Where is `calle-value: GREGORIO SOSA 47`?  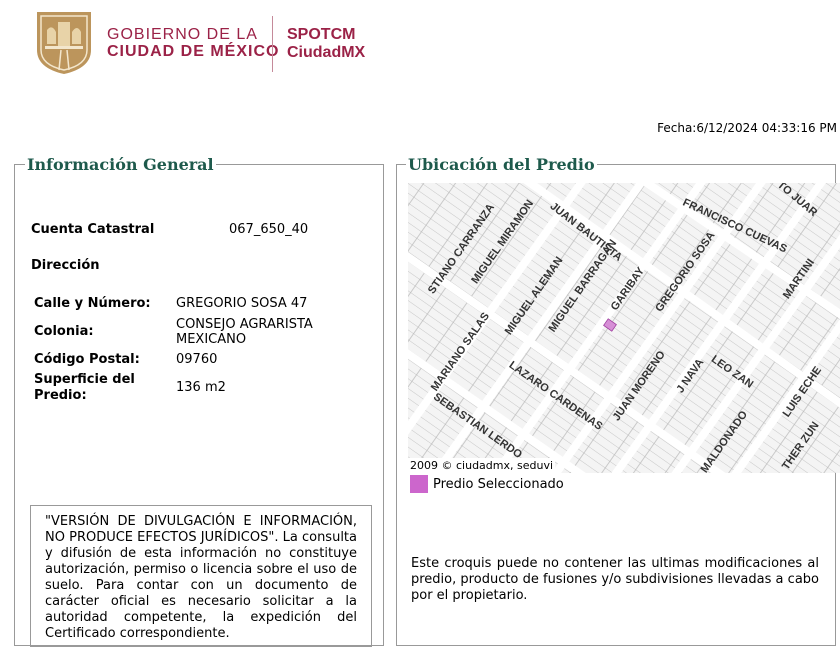
calle-value: GREGORIO SOSA 47 is located at coordinates (242, 303).